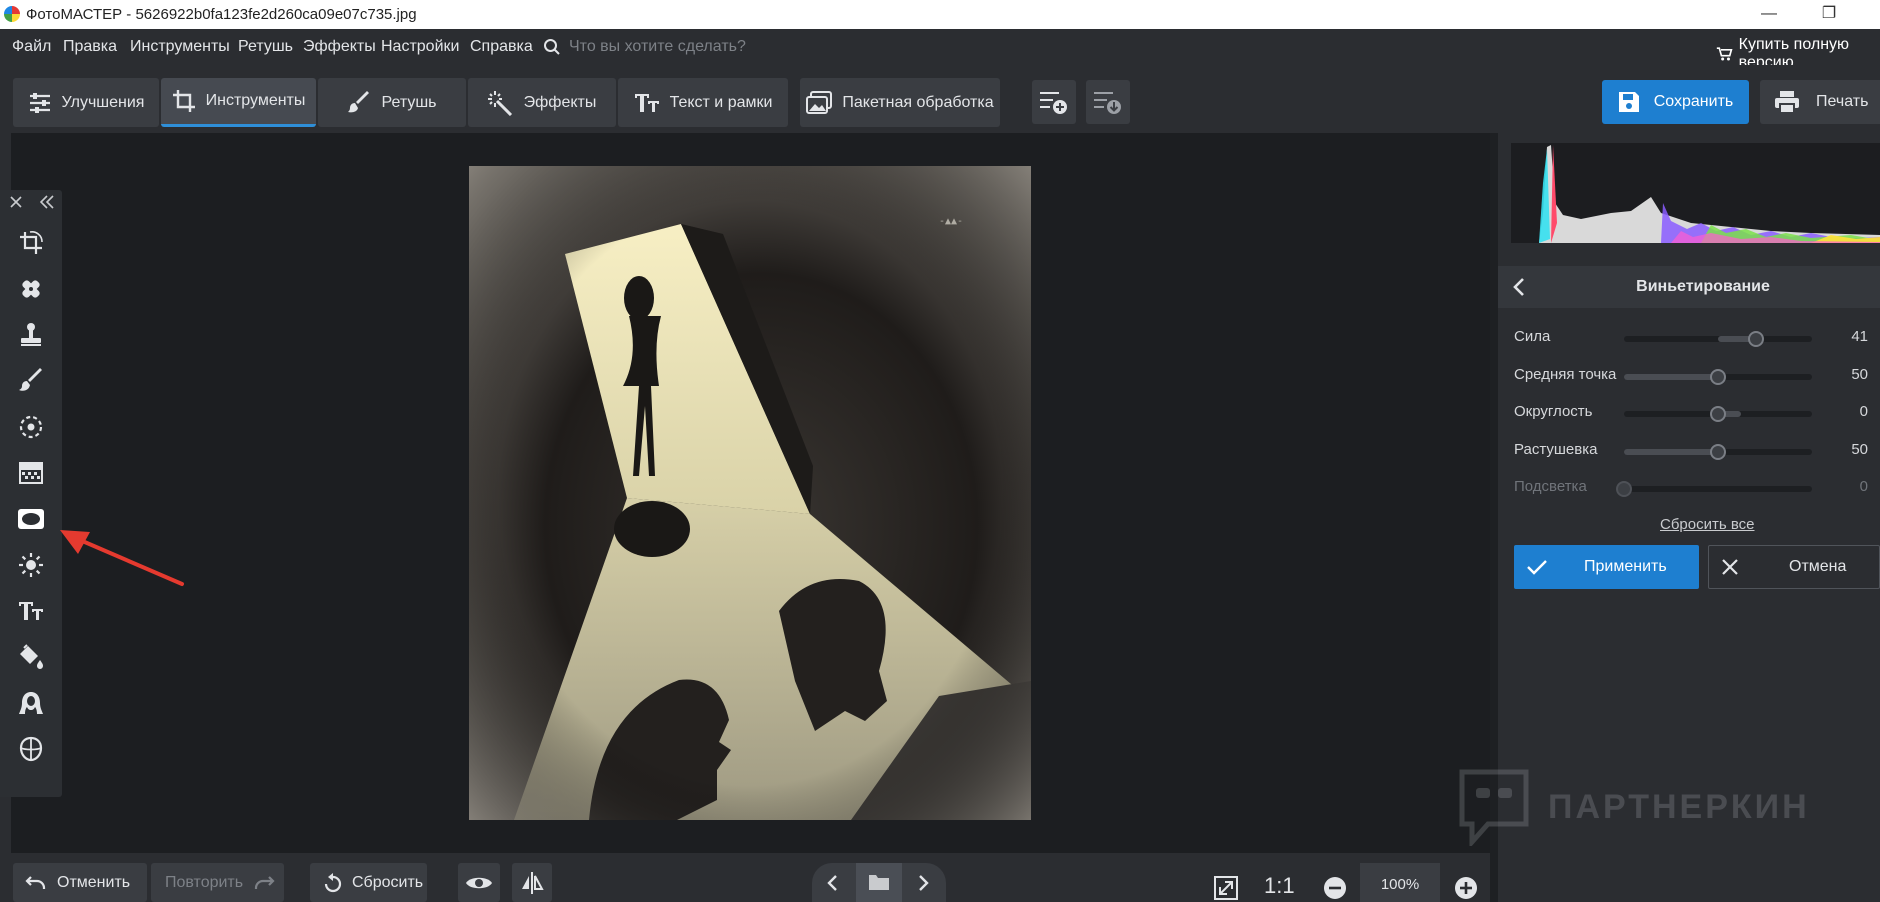  I want to click on histogram-graph, so click(1695, 194).